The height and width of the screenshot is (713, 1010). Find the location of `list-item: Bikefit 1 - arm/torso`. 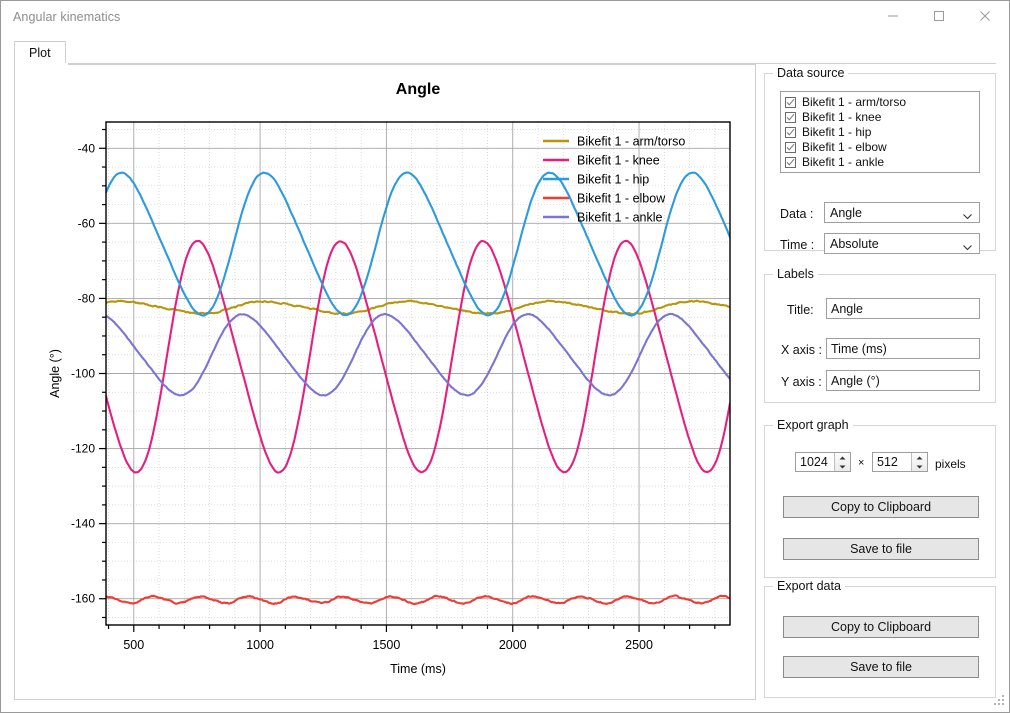

list-item: Bikefit 1 - arm/torso is located at coordinates (882, 102).